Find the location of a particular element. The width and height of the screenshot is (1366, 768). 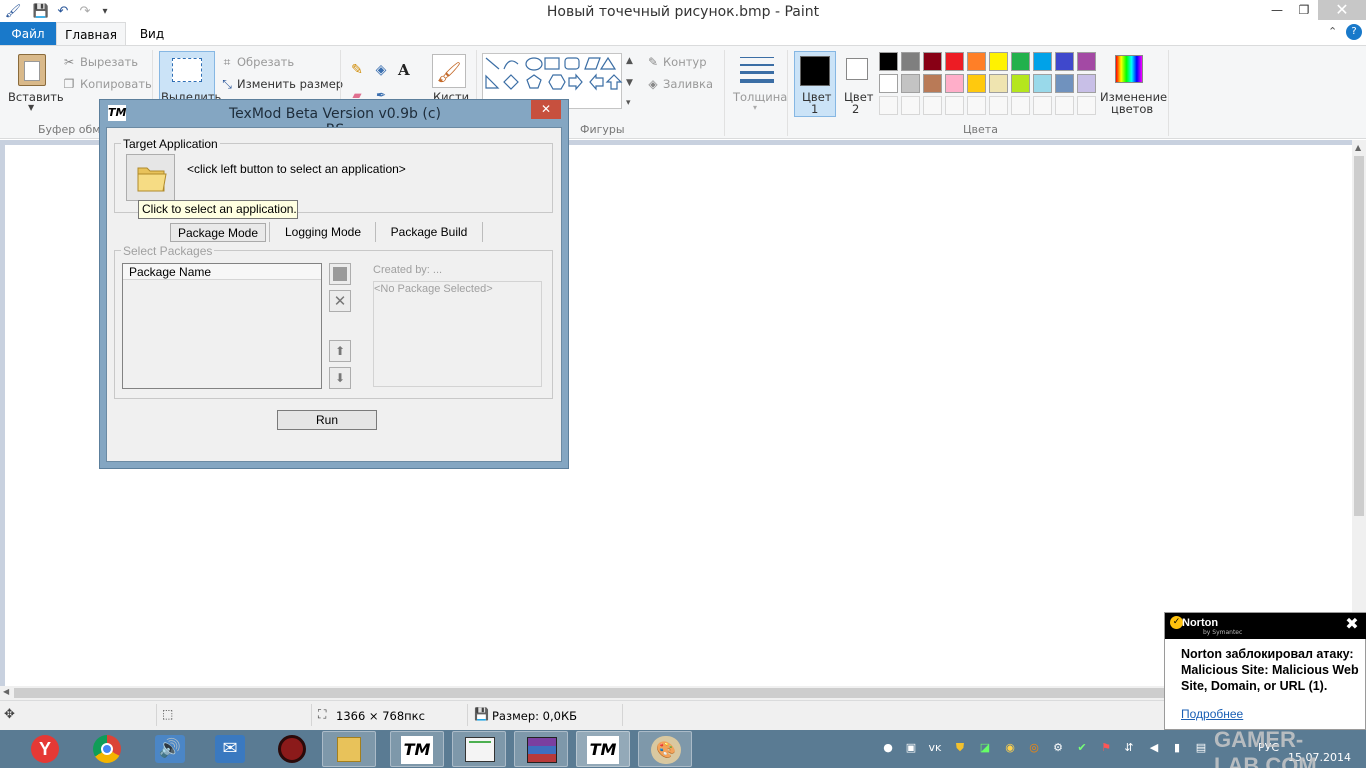

taskbar-window is located at coordinates (479, 749).